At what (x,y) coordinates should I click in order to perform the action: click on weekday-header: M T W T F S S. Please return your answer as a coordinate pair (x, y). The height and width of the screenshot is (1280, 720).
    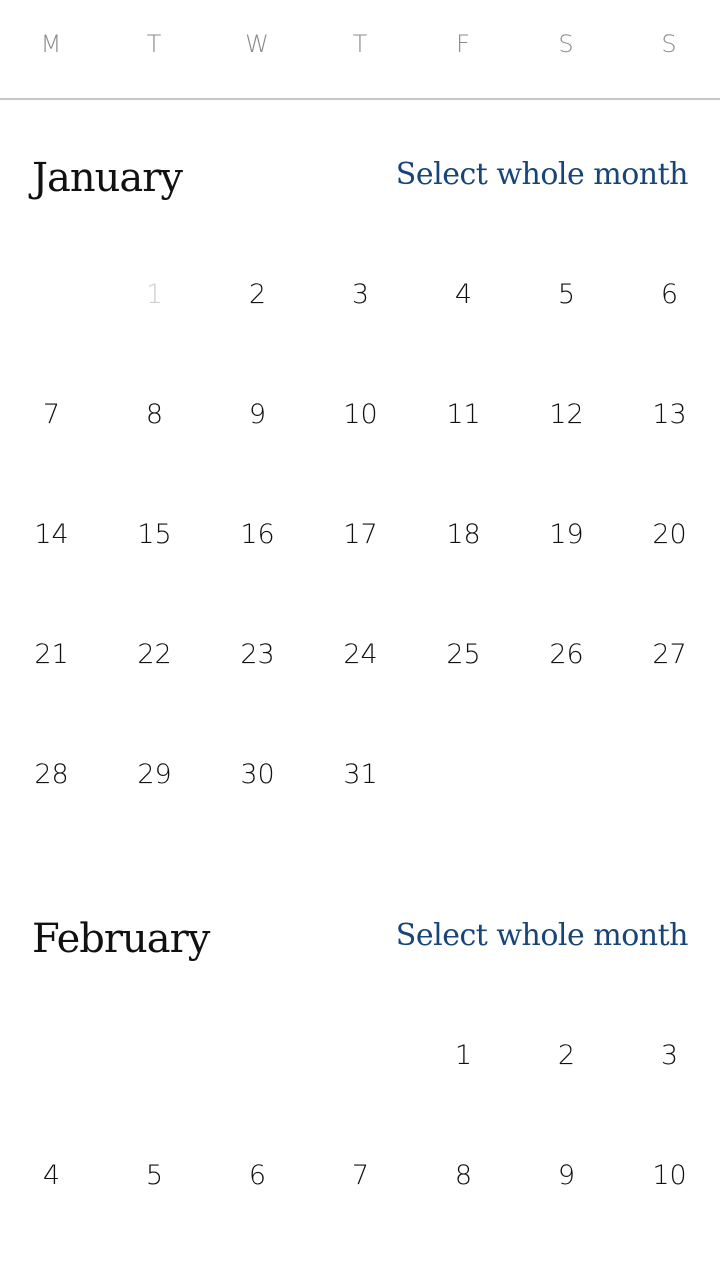
    Looking at the image, I should click on (360, 50).